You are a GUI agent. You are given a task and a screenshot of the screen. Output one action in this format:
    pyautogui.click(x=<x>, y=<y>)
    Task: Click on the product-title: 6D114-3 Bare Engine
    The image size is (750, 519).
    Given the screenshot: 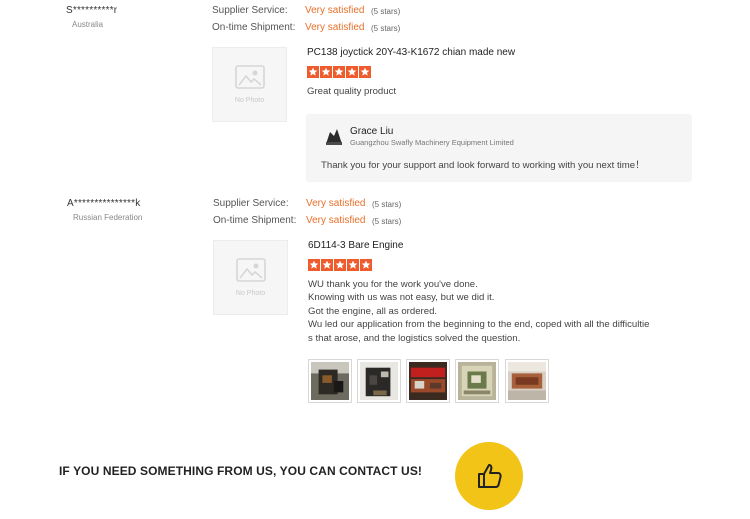 What is the action you would take?
    pyautogui.click(x=355, y=245)
    